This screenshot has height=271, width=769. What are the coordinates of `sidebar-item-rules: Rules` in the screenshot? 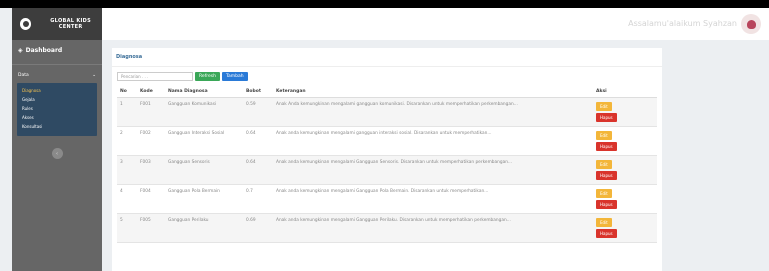 It's located at (57, 108).